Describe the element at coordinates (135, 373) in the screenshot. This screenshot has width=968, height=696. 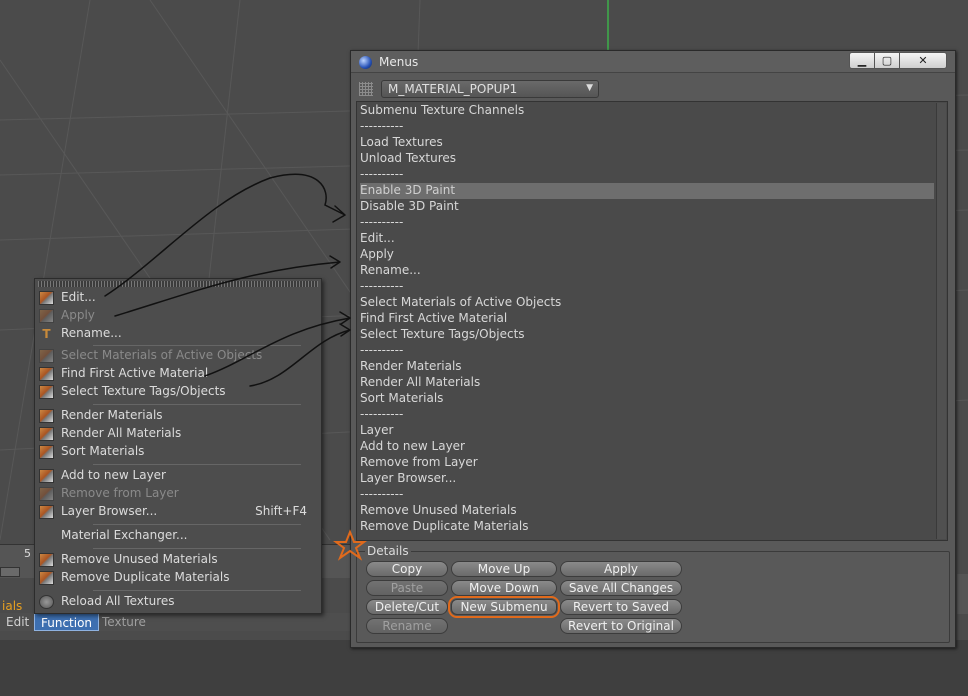
I see `menu-item-label: Find First Active Material` at that location.